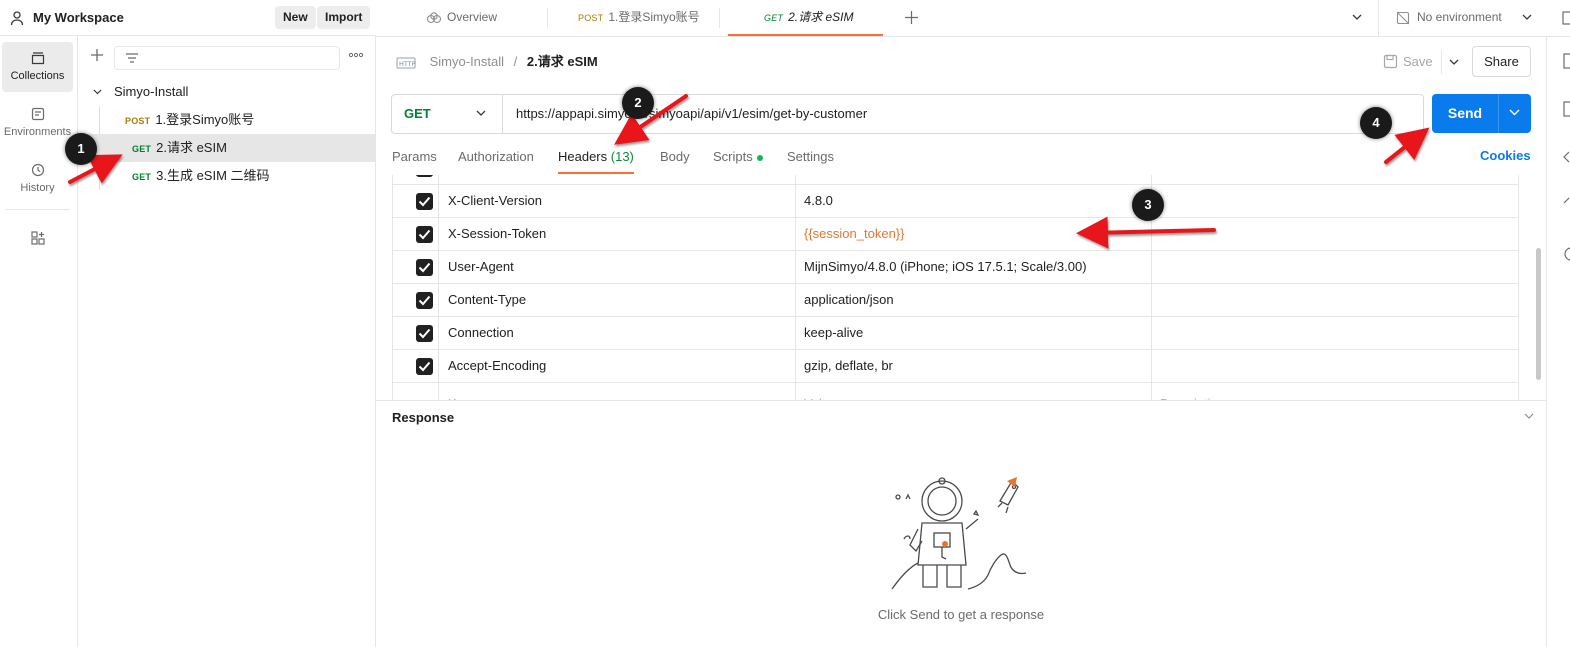 The height and width of the screenshot is (647, 1570). Describe the element at coordinates (911, 17) in the screenshot. I see `new-tab-plus-icon` at that location.